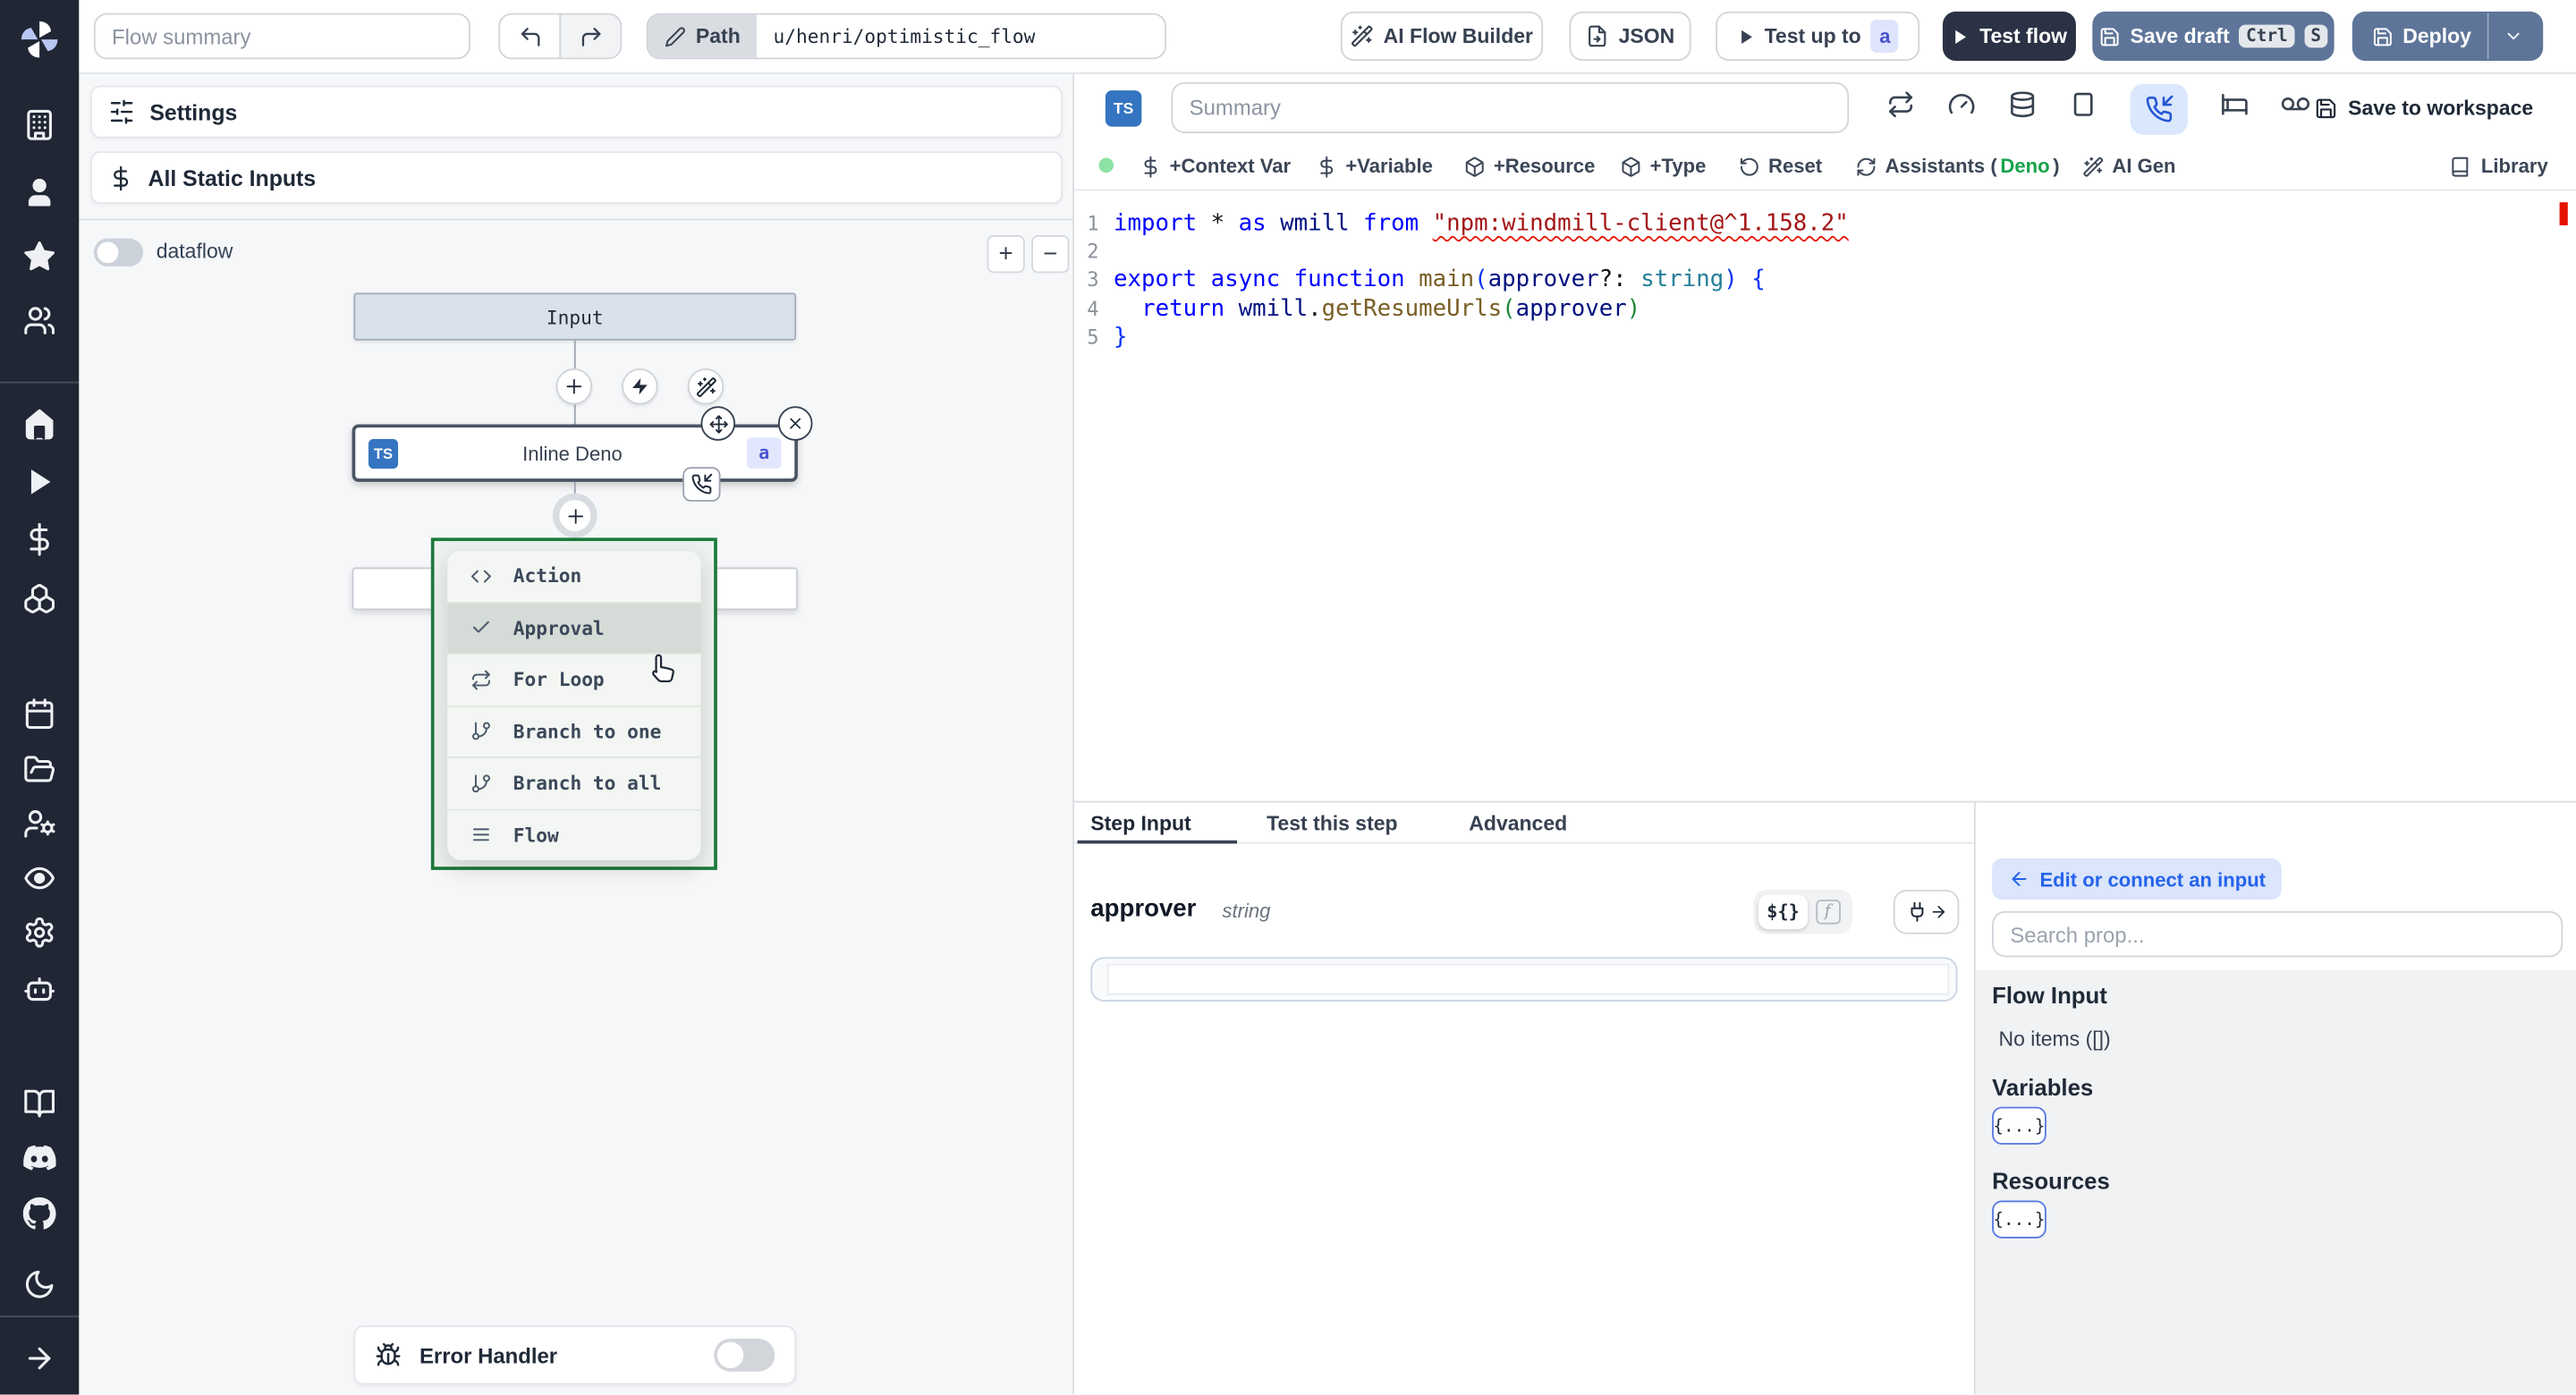 This screenshot has width=2576, height=1395. Describe the element at coordinates (1006, 254) in the screenshot. I see `zoom-in-button: +` at that location.